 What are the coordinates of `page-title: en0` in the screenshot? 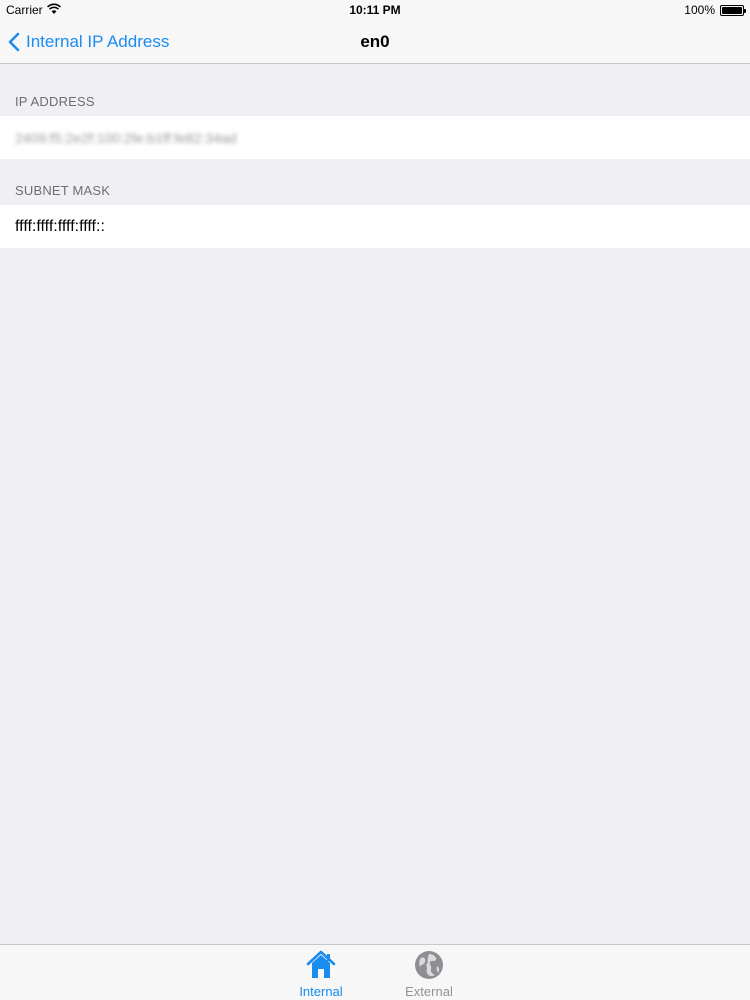 It's located at (375, 41).